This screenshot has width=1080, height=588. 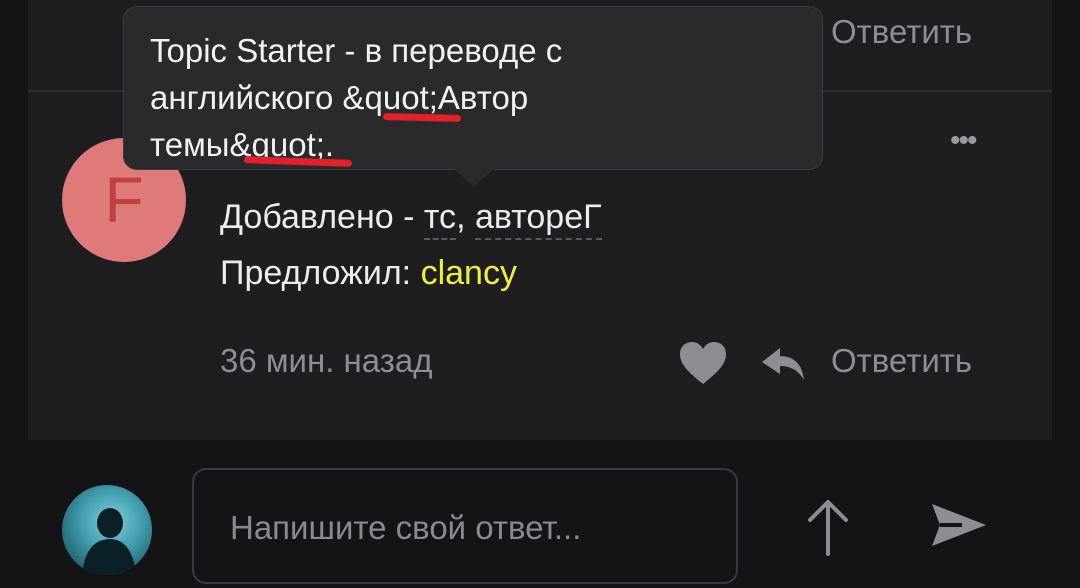 I want to click on suggested-by-line: Предложил: clancy, so click(x=368, y=273).